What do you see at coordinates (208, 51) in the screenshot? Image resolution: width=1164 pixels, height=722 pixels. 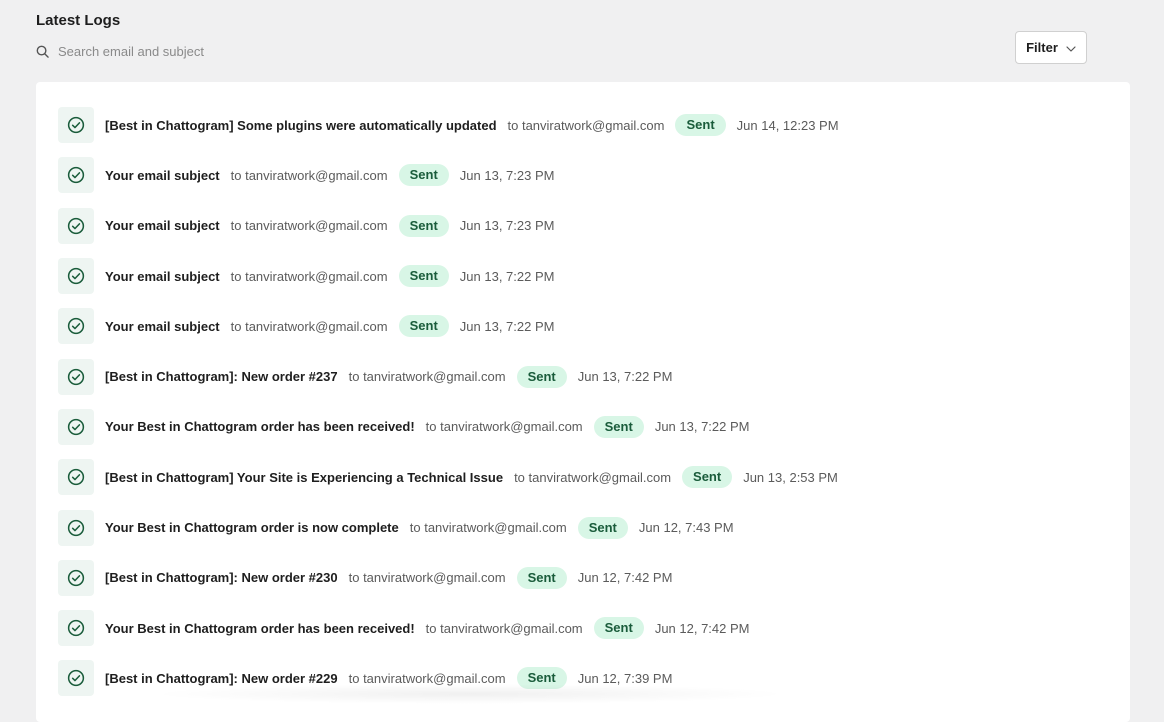 I see `search-input` at bounding box center [208, 51].